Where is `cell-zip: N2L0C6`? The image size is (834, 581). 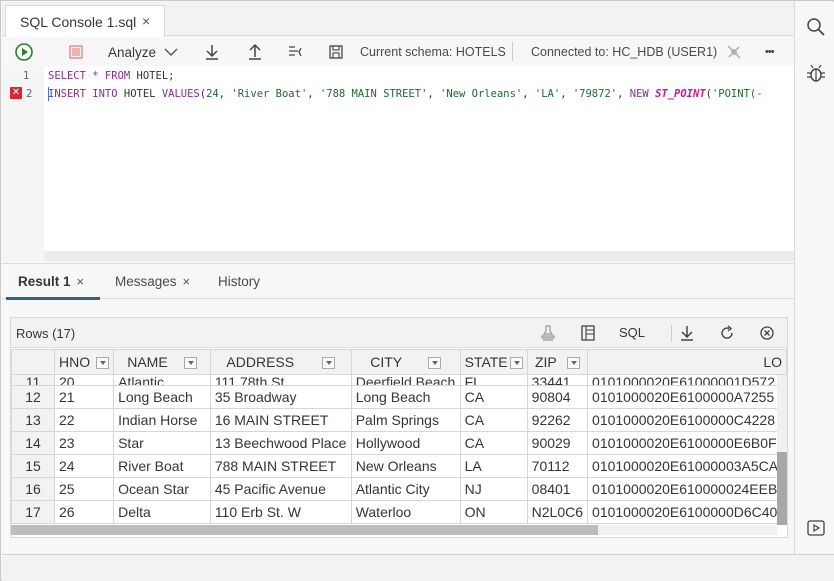
cell-zip: N2L0C6 is located at coordinates (557, 512).